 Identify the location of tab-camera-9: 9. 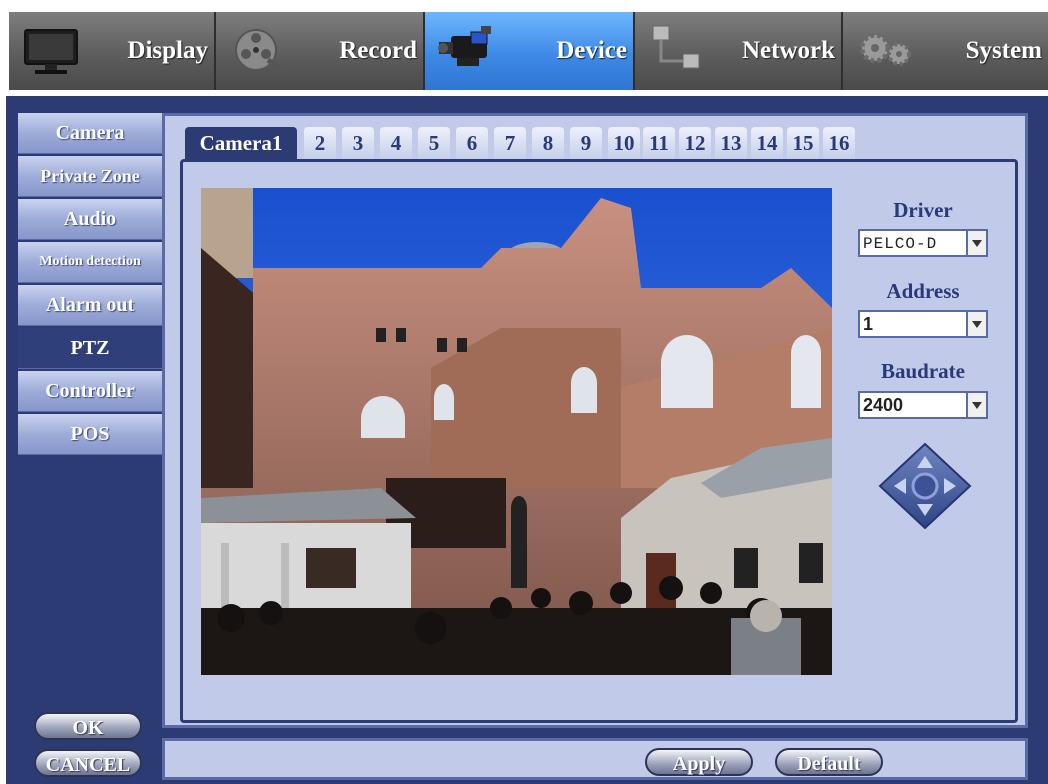
(586, 143).